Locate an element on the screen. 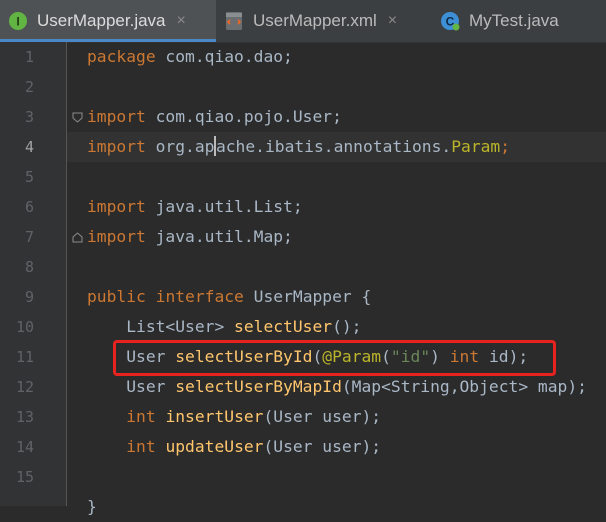  highlight-box is located at coordinates (334, 358).